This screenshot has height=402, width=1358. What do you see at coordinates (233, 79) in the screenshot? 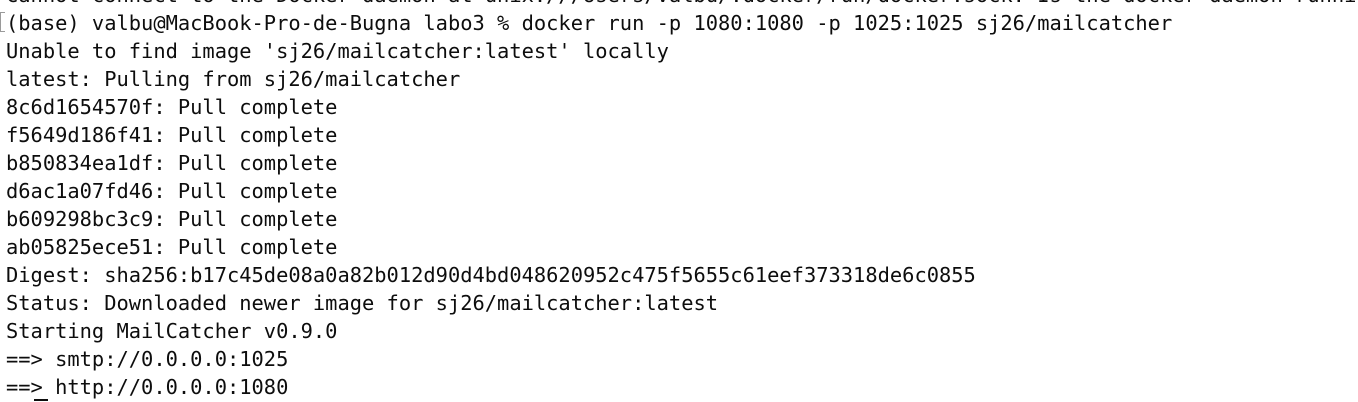
I see `output-line: latest: Pulling from sj26/mailcatcher` at bounding box center [233, 79].